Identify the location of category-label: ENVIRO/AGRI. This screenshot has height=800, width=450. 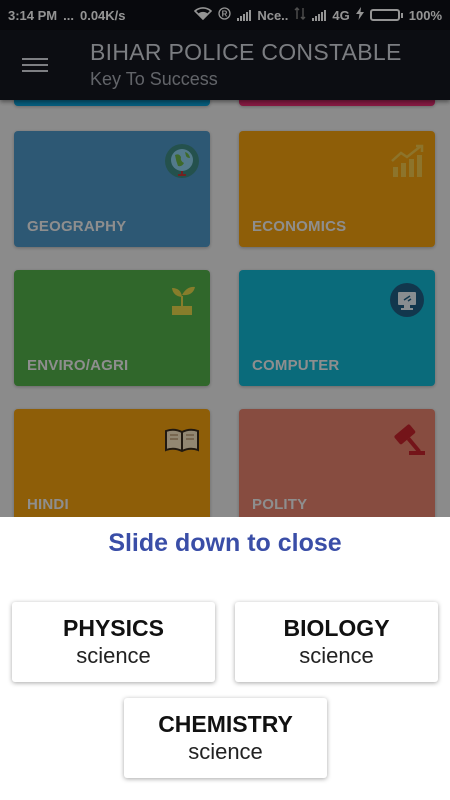
(78, 365).